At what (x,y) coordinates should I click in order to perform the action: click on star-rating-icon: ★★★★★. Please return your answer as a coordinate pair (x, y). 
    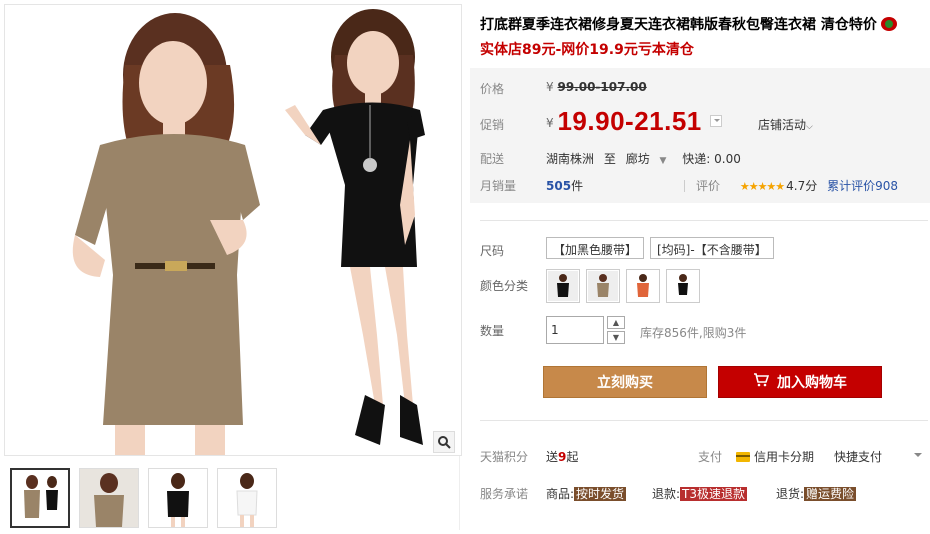
    Looking at the image, I should click on (762, 186).